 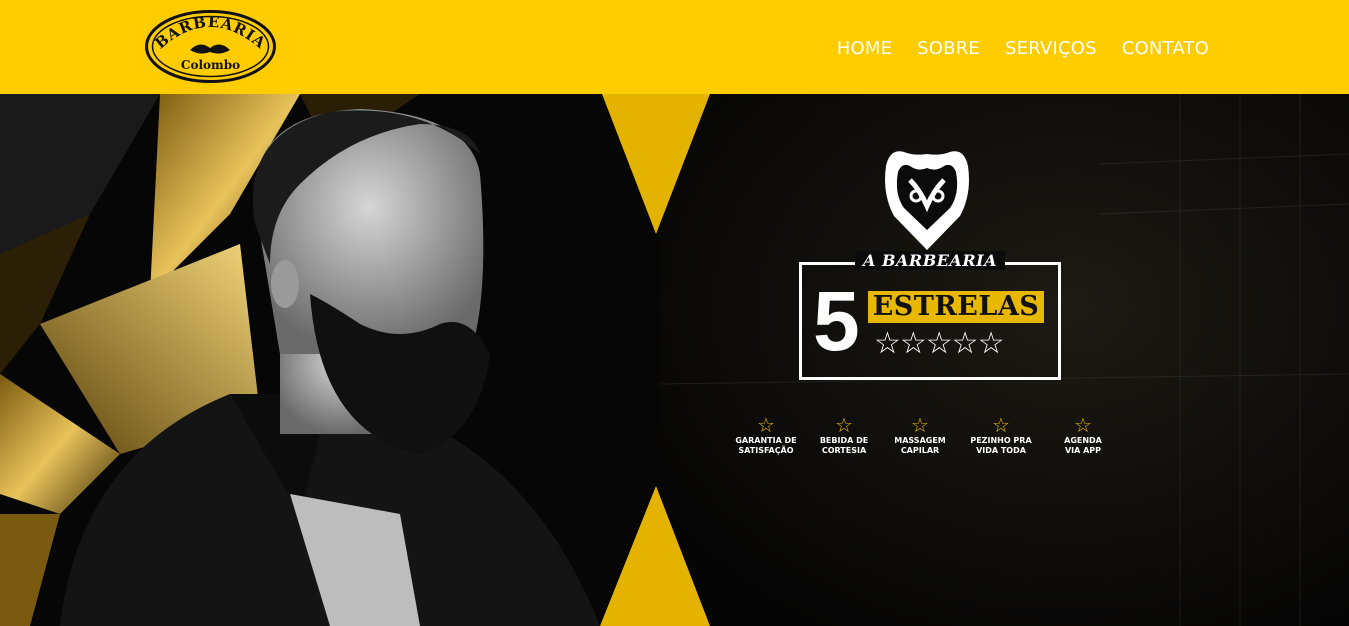 I want to click on feature-lifetime-trim: ☆ PEZINHO PRA VIDA TODA, so click(x=1001, y=435).